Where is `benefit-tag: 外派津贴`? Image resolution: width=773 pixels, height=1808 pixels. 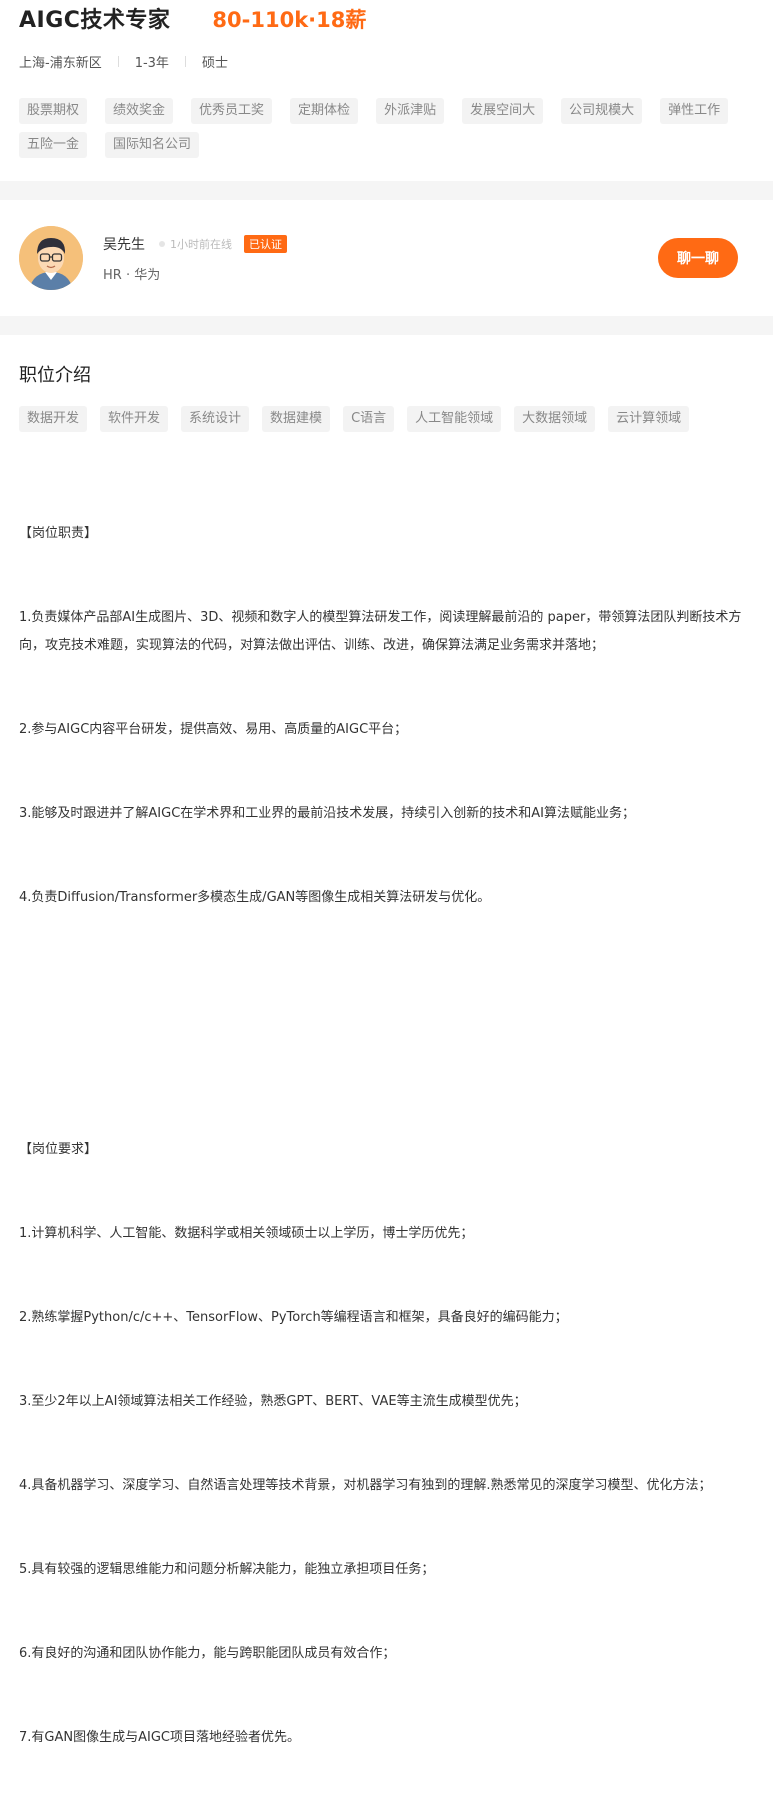 benefit-tag: 外派津贴 is located at coordinates (410, 111).